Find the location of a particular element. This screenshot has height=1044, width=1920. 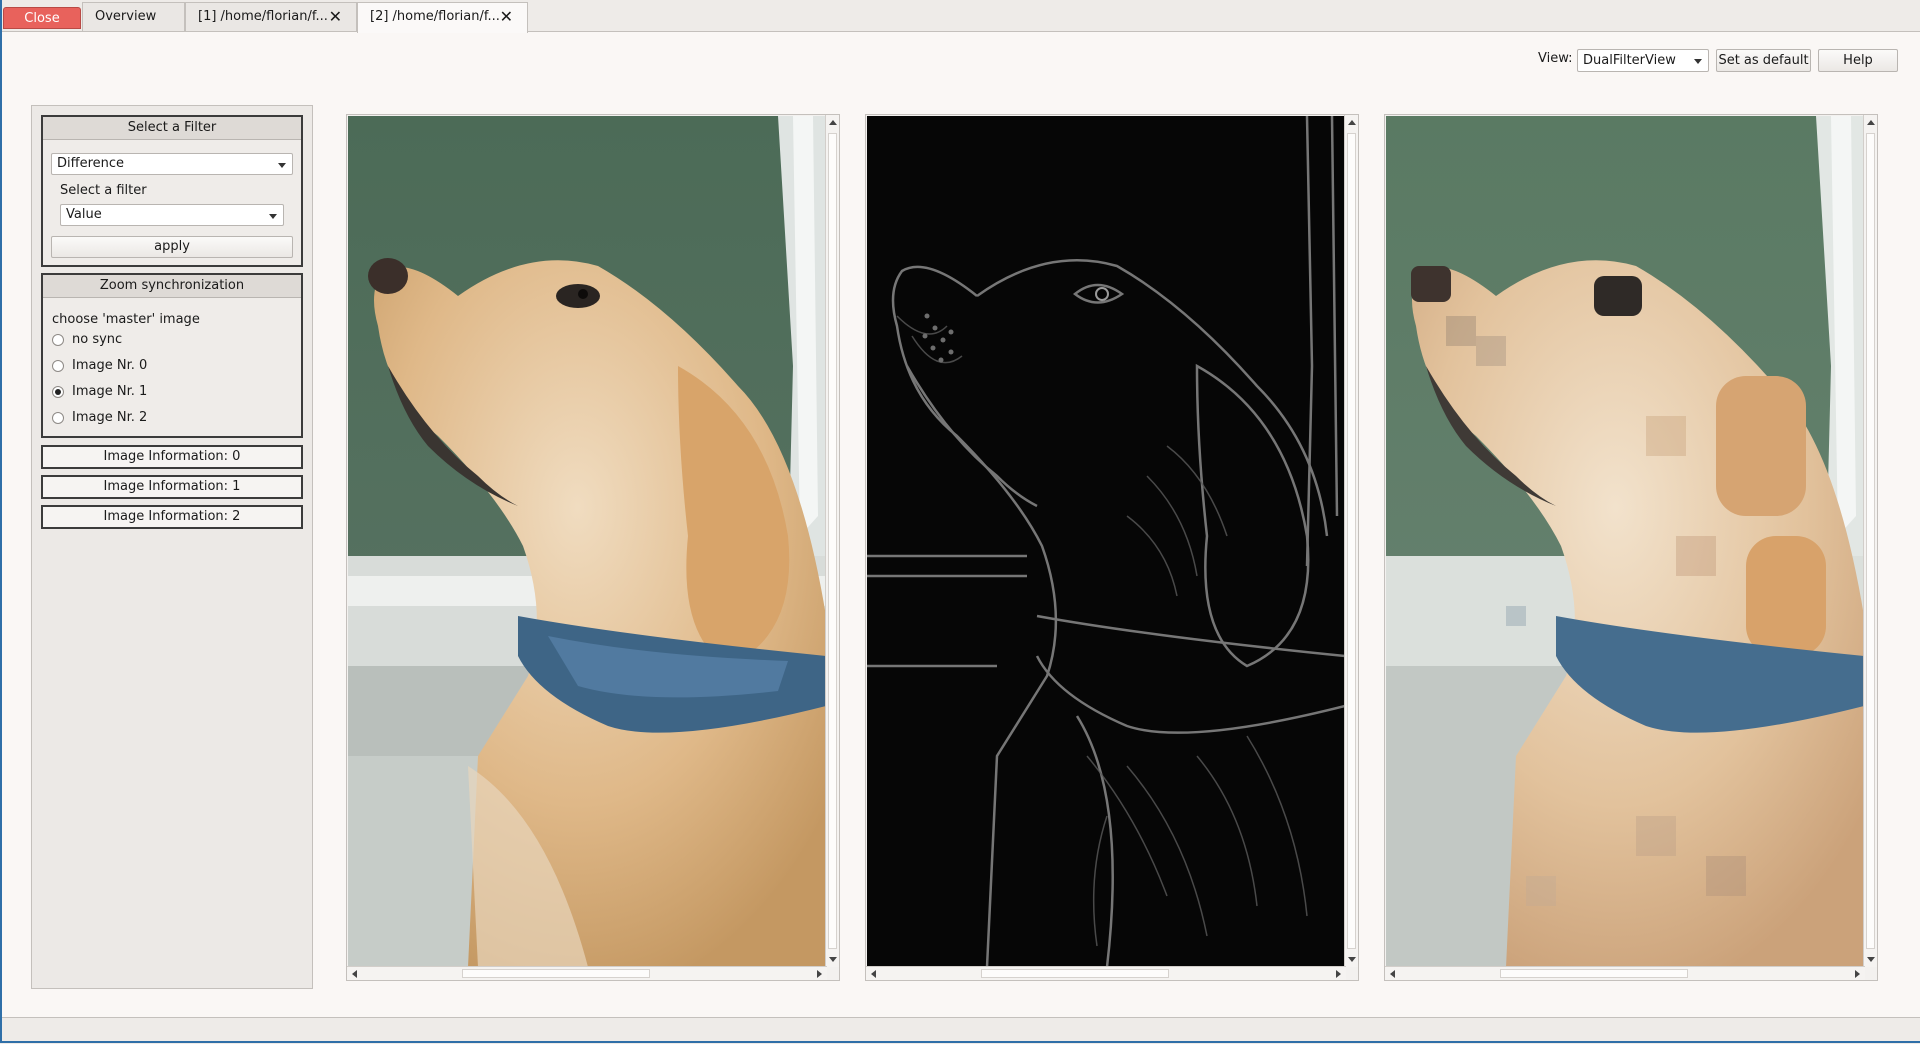

tab-label: Overview is located at coordinates (126, 16).